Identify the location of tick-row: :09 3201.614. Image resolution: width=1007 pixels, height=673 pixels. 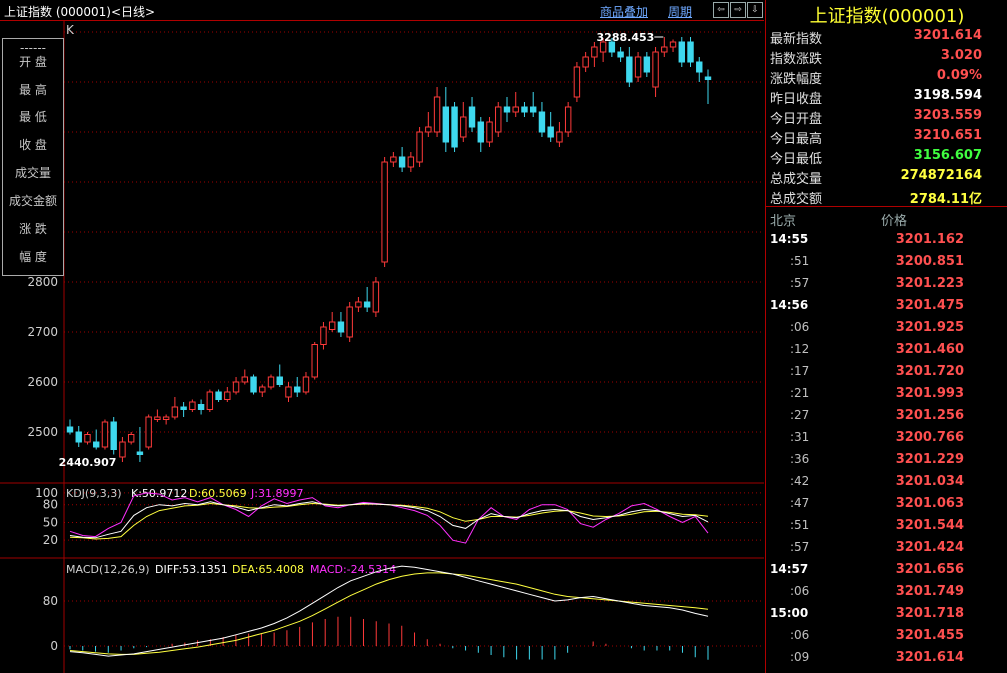
(886, 658).